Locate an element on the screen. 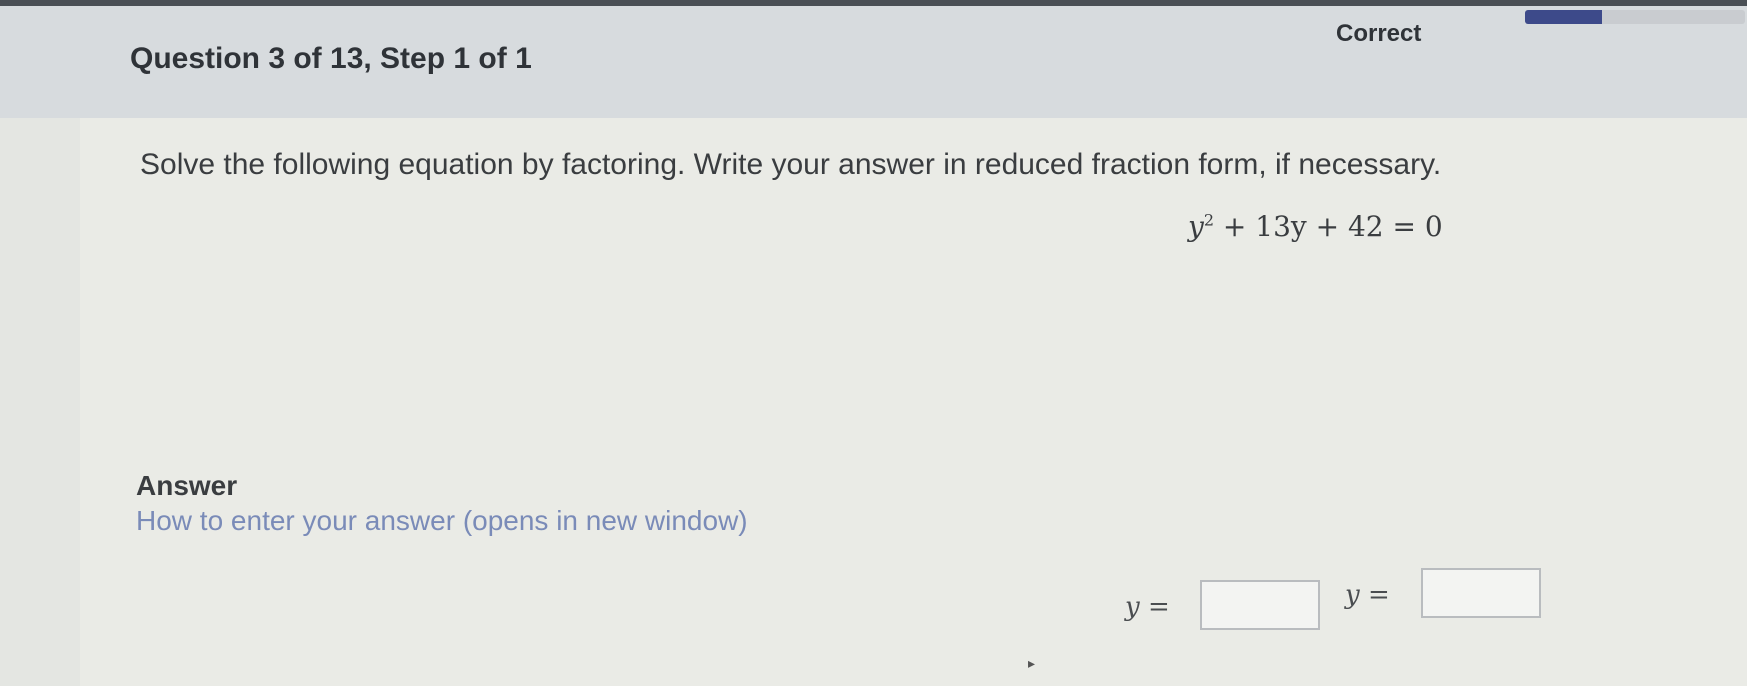  equation-remainder: + 13y + 42 = 0 is located at coordinates (1328, 226).